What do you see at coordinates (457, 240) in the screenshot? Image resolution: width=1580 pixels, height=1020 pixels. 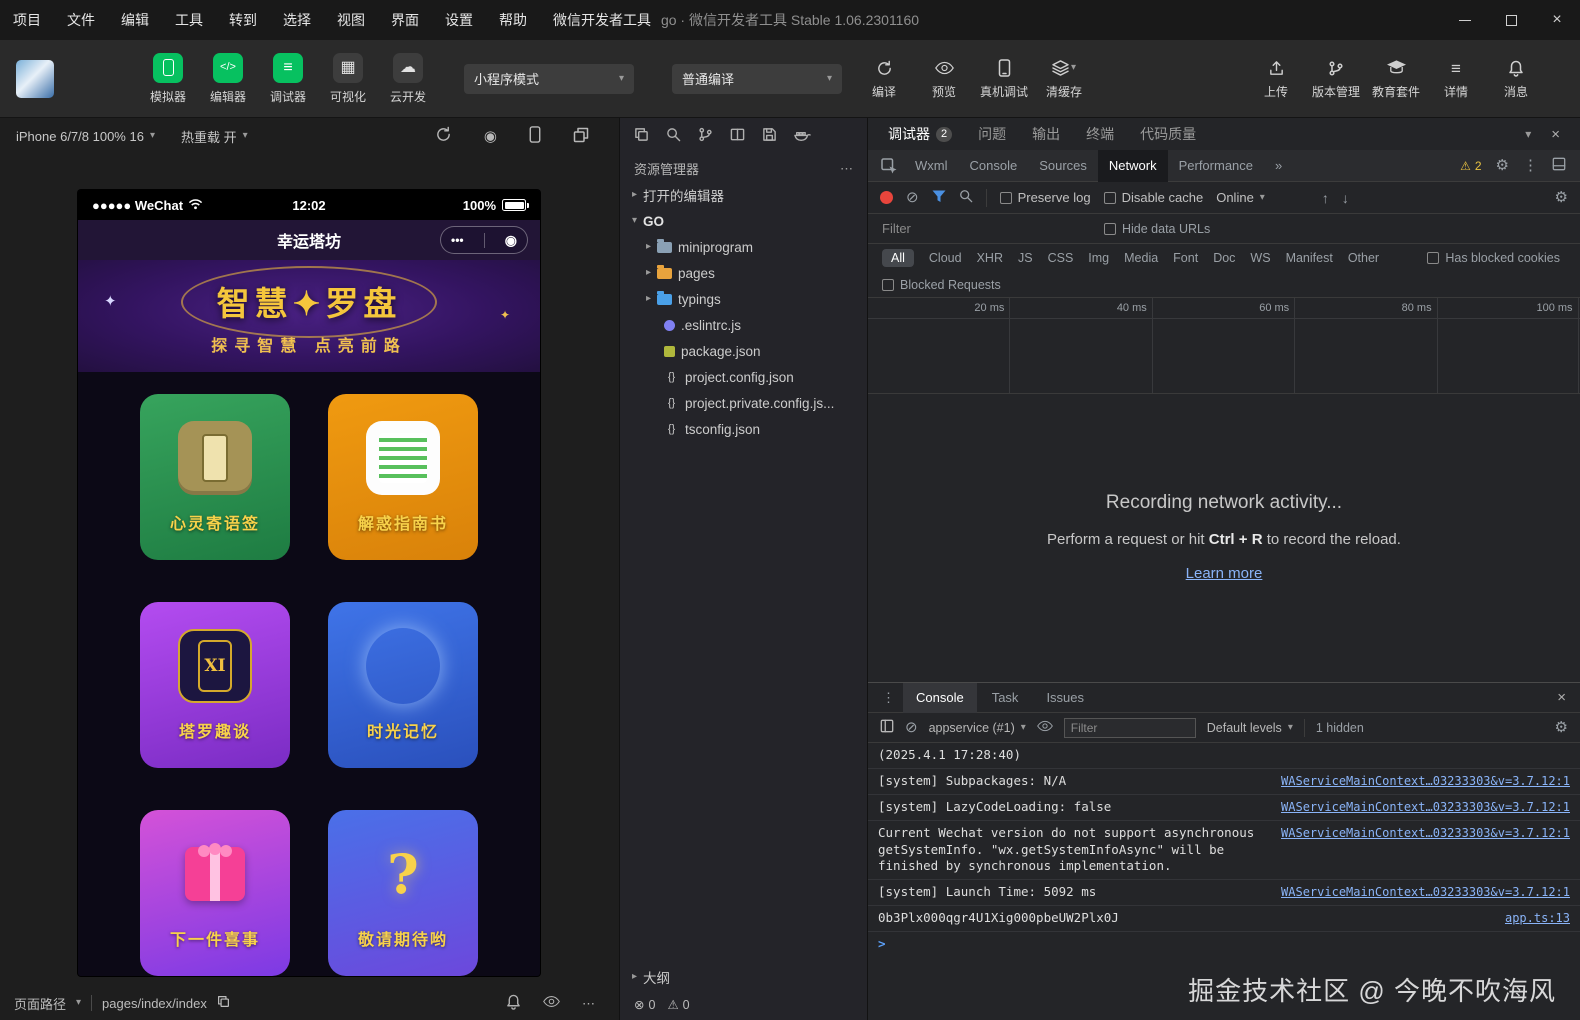 I see `more-capsule-button: •••` at bounding box center [457, 240].